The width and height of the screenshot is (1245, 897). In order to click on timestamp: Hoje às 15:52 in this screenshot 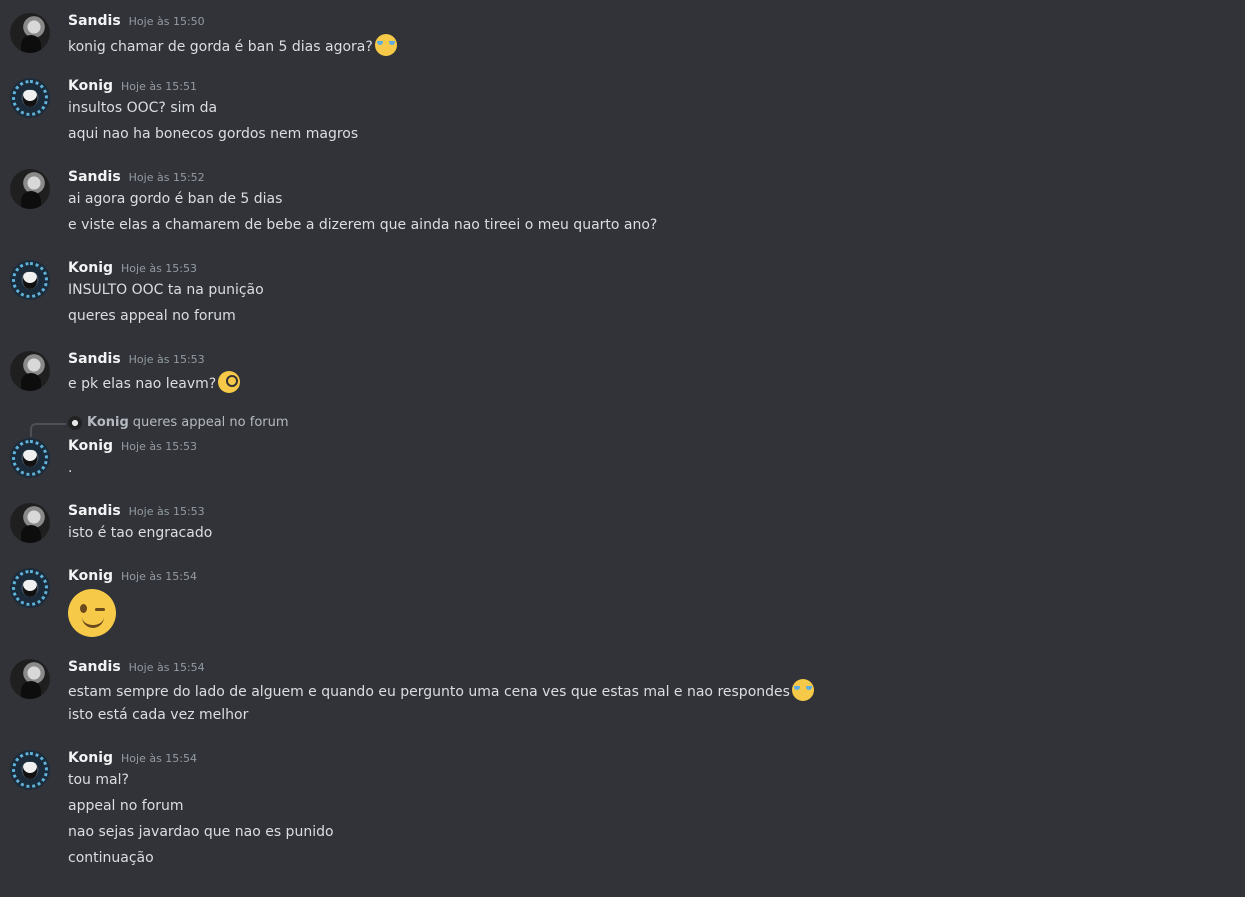, I will do `click(166, 177)`.